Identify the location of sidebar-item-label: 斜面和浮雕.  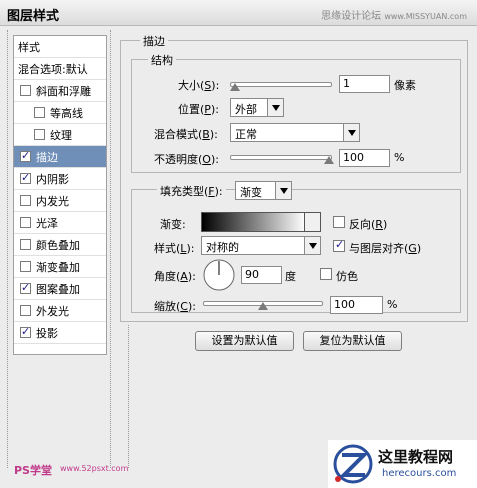
(63, 91).